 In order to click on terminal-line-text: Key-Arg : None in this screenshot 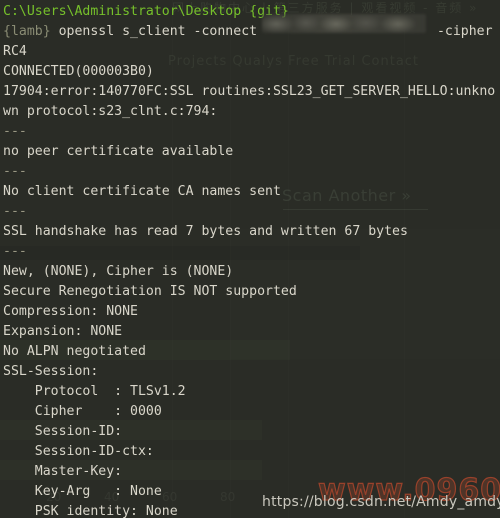, I will do `click(82, 491)`.